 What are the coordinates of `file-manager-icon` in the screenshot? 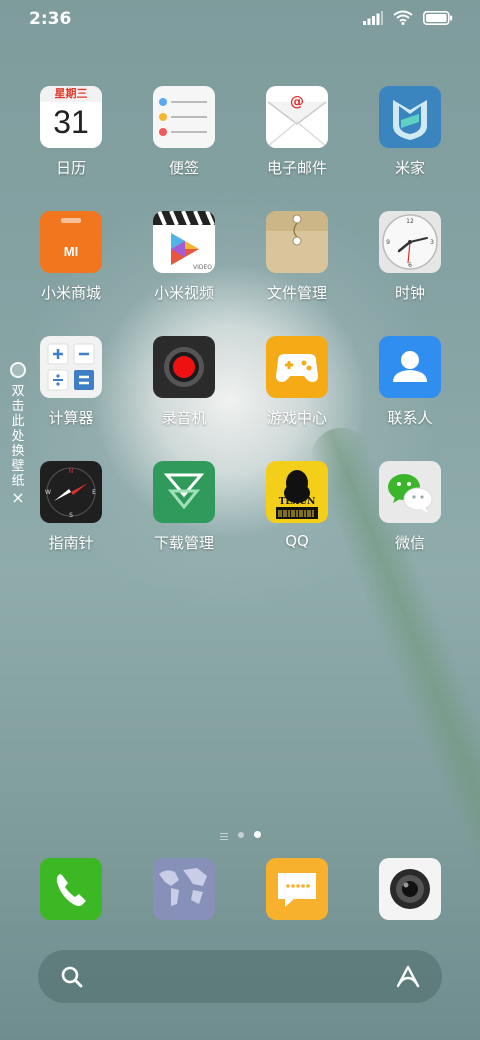 It's located at (297, 242).